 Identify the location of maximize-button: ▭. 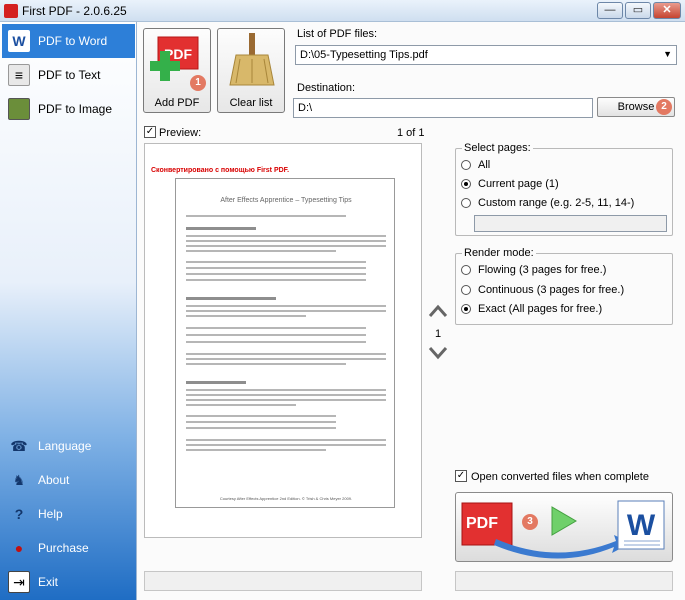
(638, 10).